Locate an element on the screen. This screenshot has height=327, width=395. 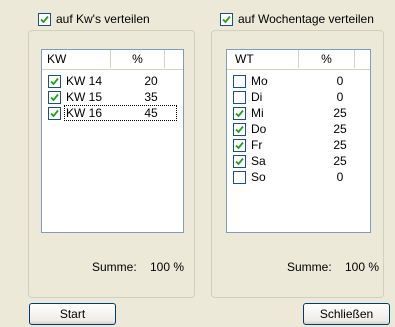
wt-row-label: Sa is located at coordinates (258, 161).